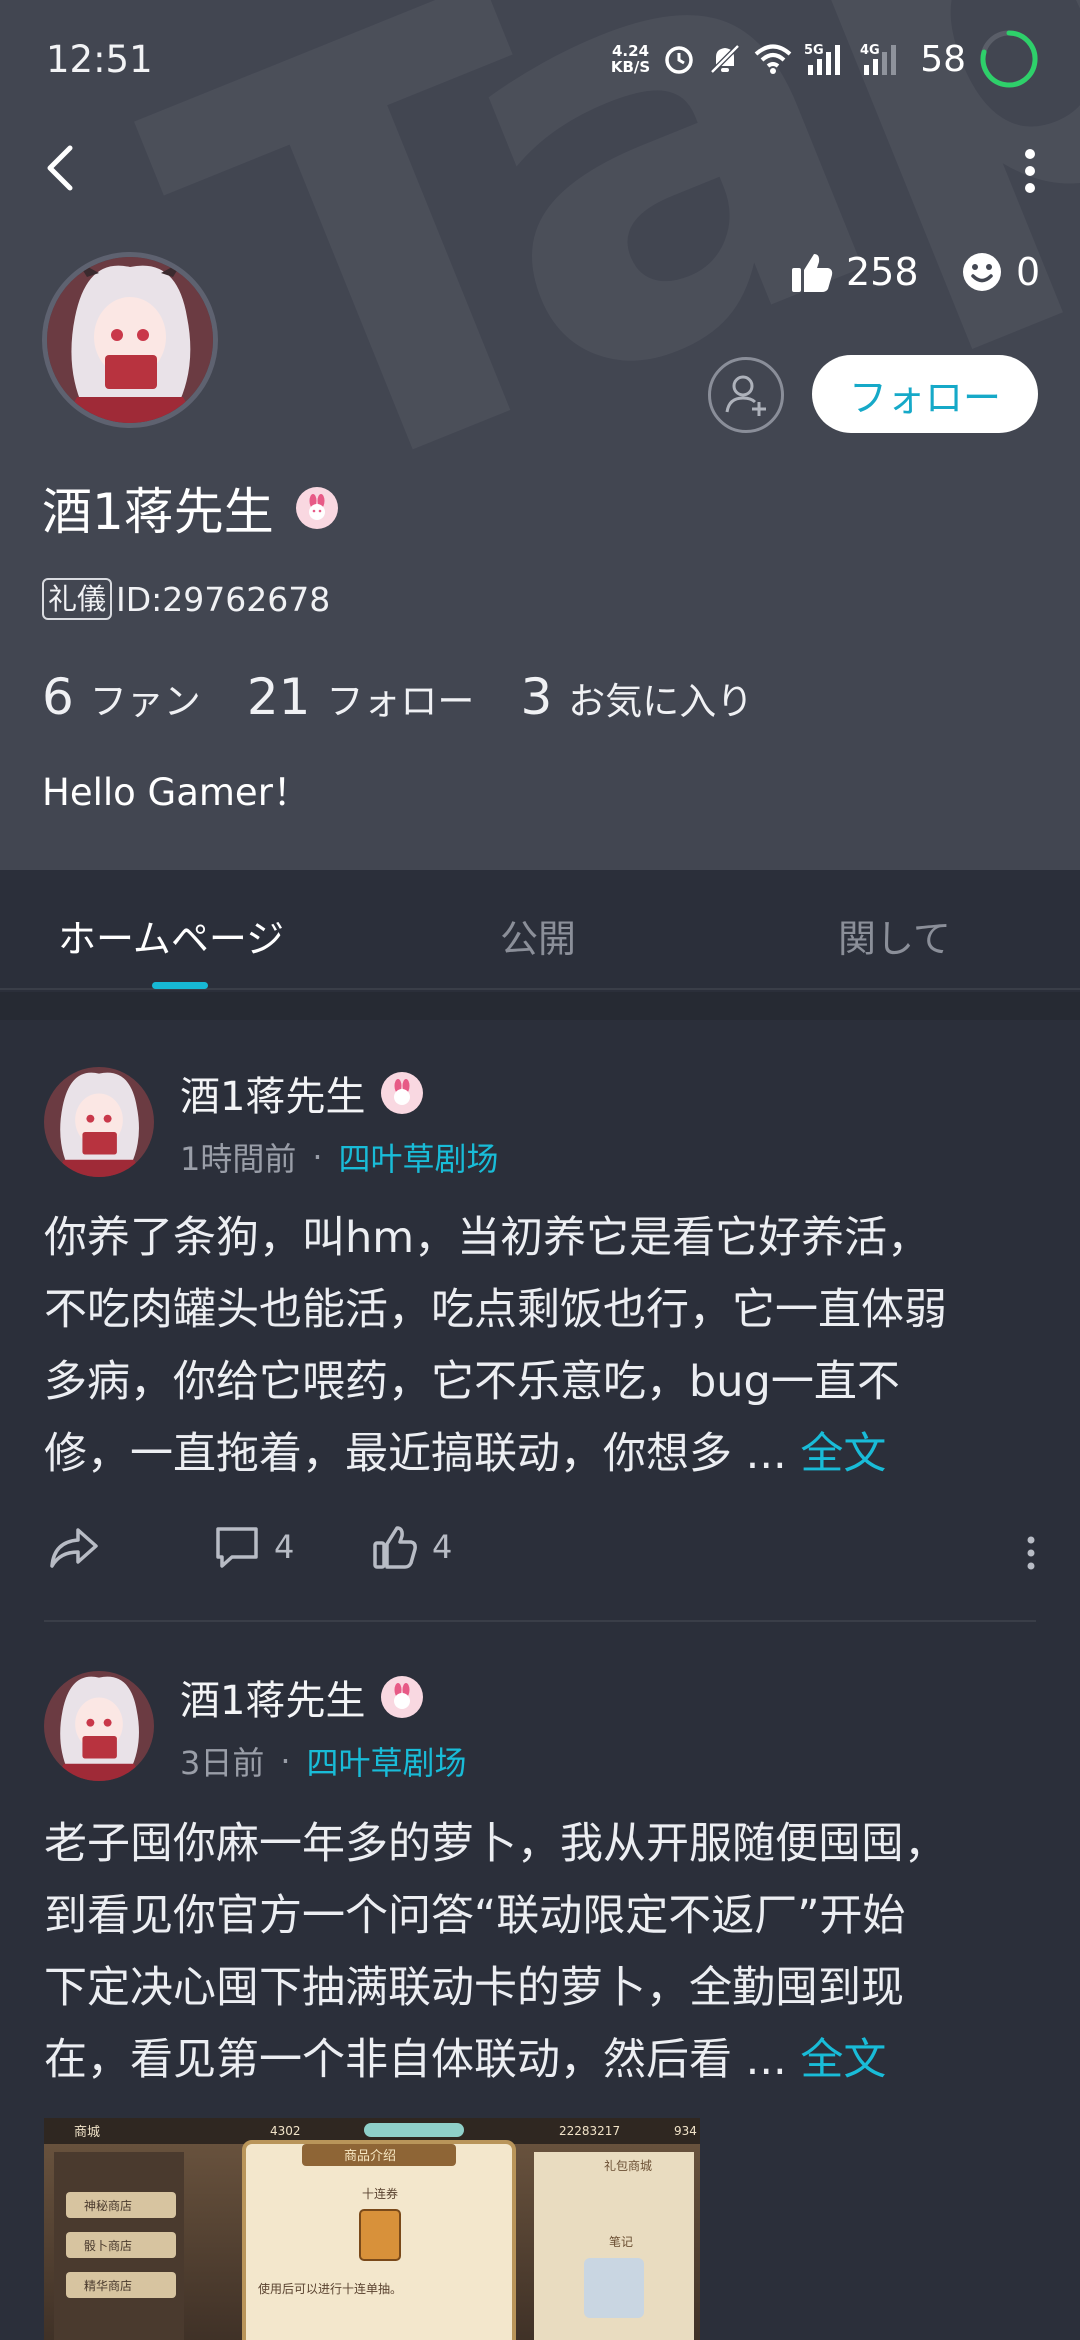 The width and height of the screenshot is (1080, 2340). I want to click on svg-text: 精华商店, so click(108, 2285).